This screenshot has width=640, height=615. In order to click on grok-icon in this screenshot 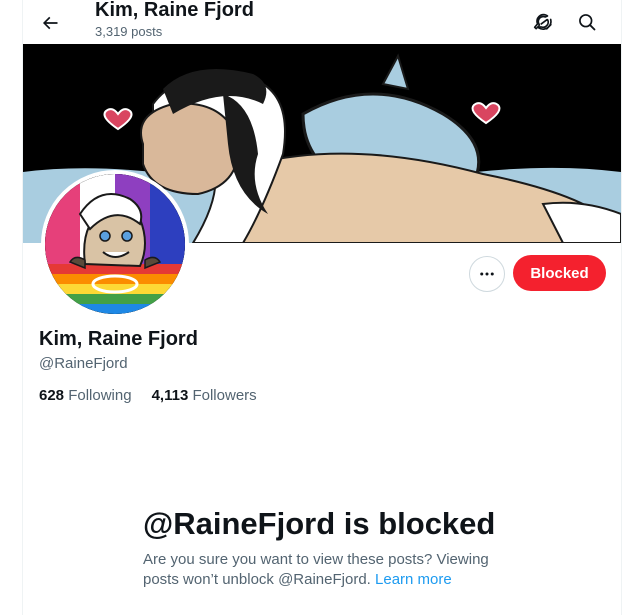, I will do `click(542, 22)`.